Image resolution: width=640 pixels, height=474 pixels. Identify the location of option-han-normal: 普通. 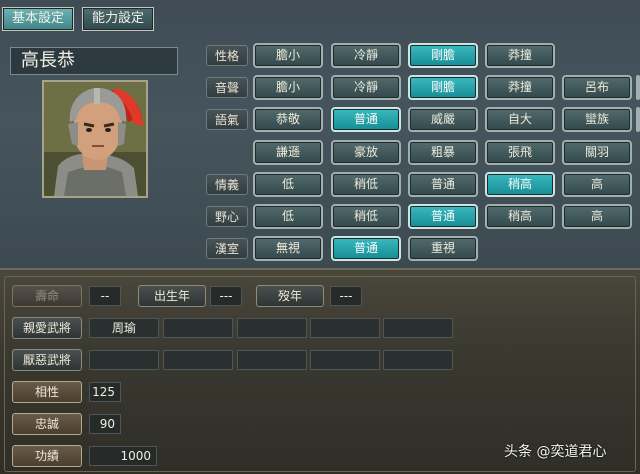
(366, 248).